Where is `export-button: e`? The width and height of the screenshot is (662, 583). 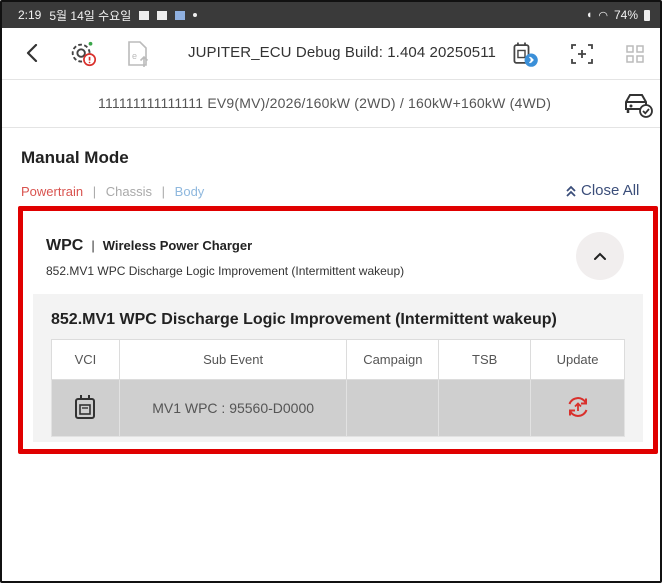
export-button: e is located at coordinates (139, 54).